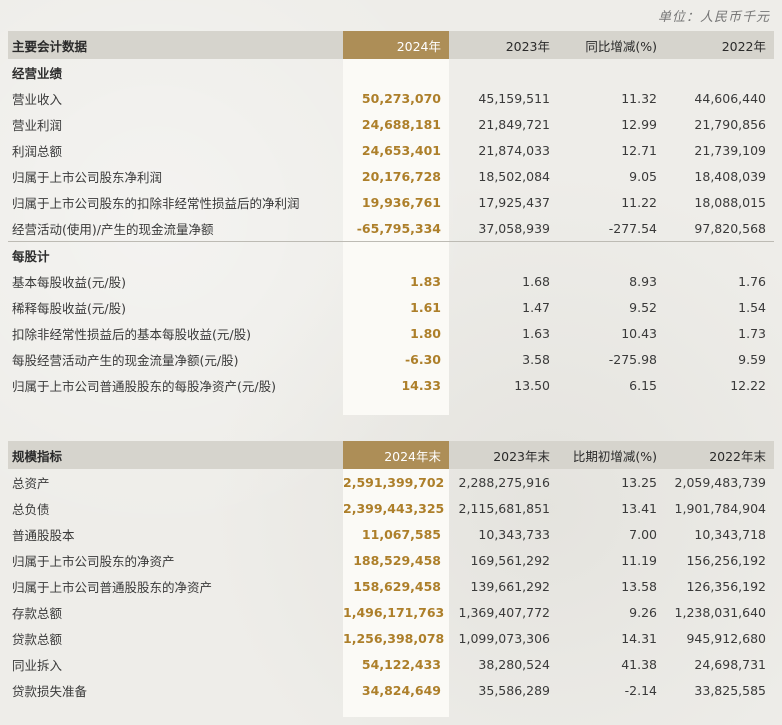  Describe the element at coordinates (37, 639) in the screenshot. I see `row-label: 贷款总额` at that location.